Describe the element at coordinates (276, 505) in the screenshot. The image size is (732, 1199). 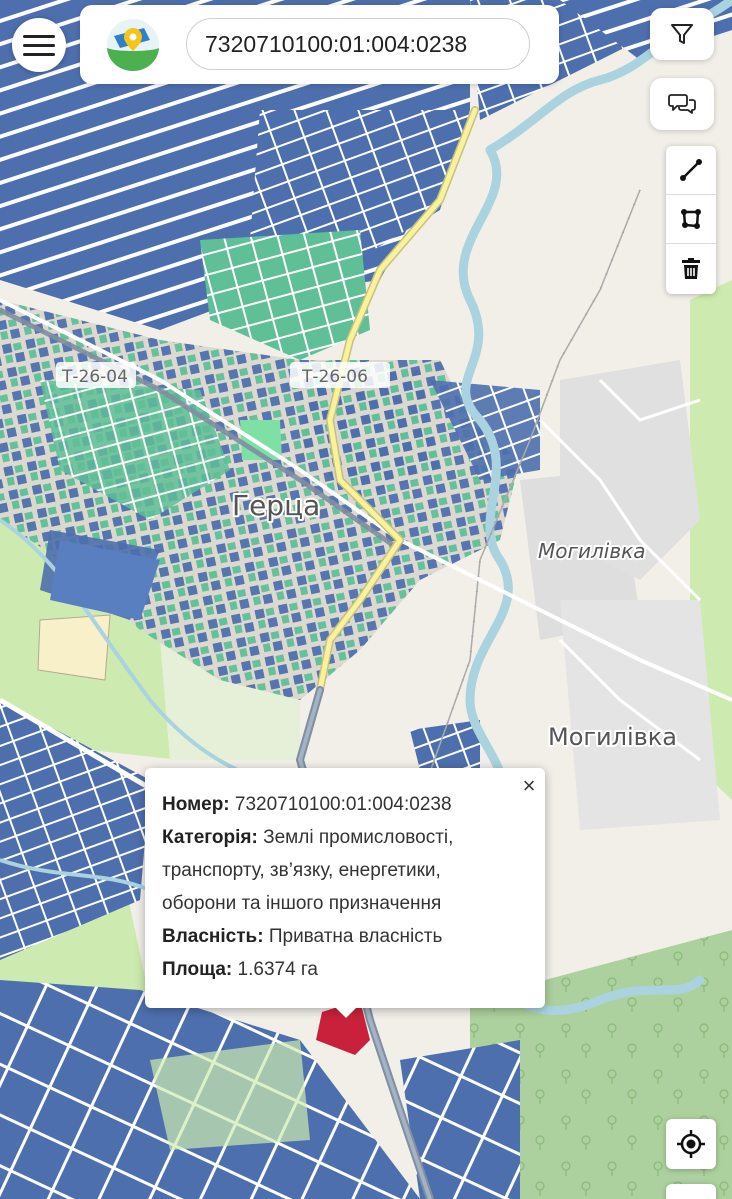
I see `town-label-gertsa: Герца` at that location.